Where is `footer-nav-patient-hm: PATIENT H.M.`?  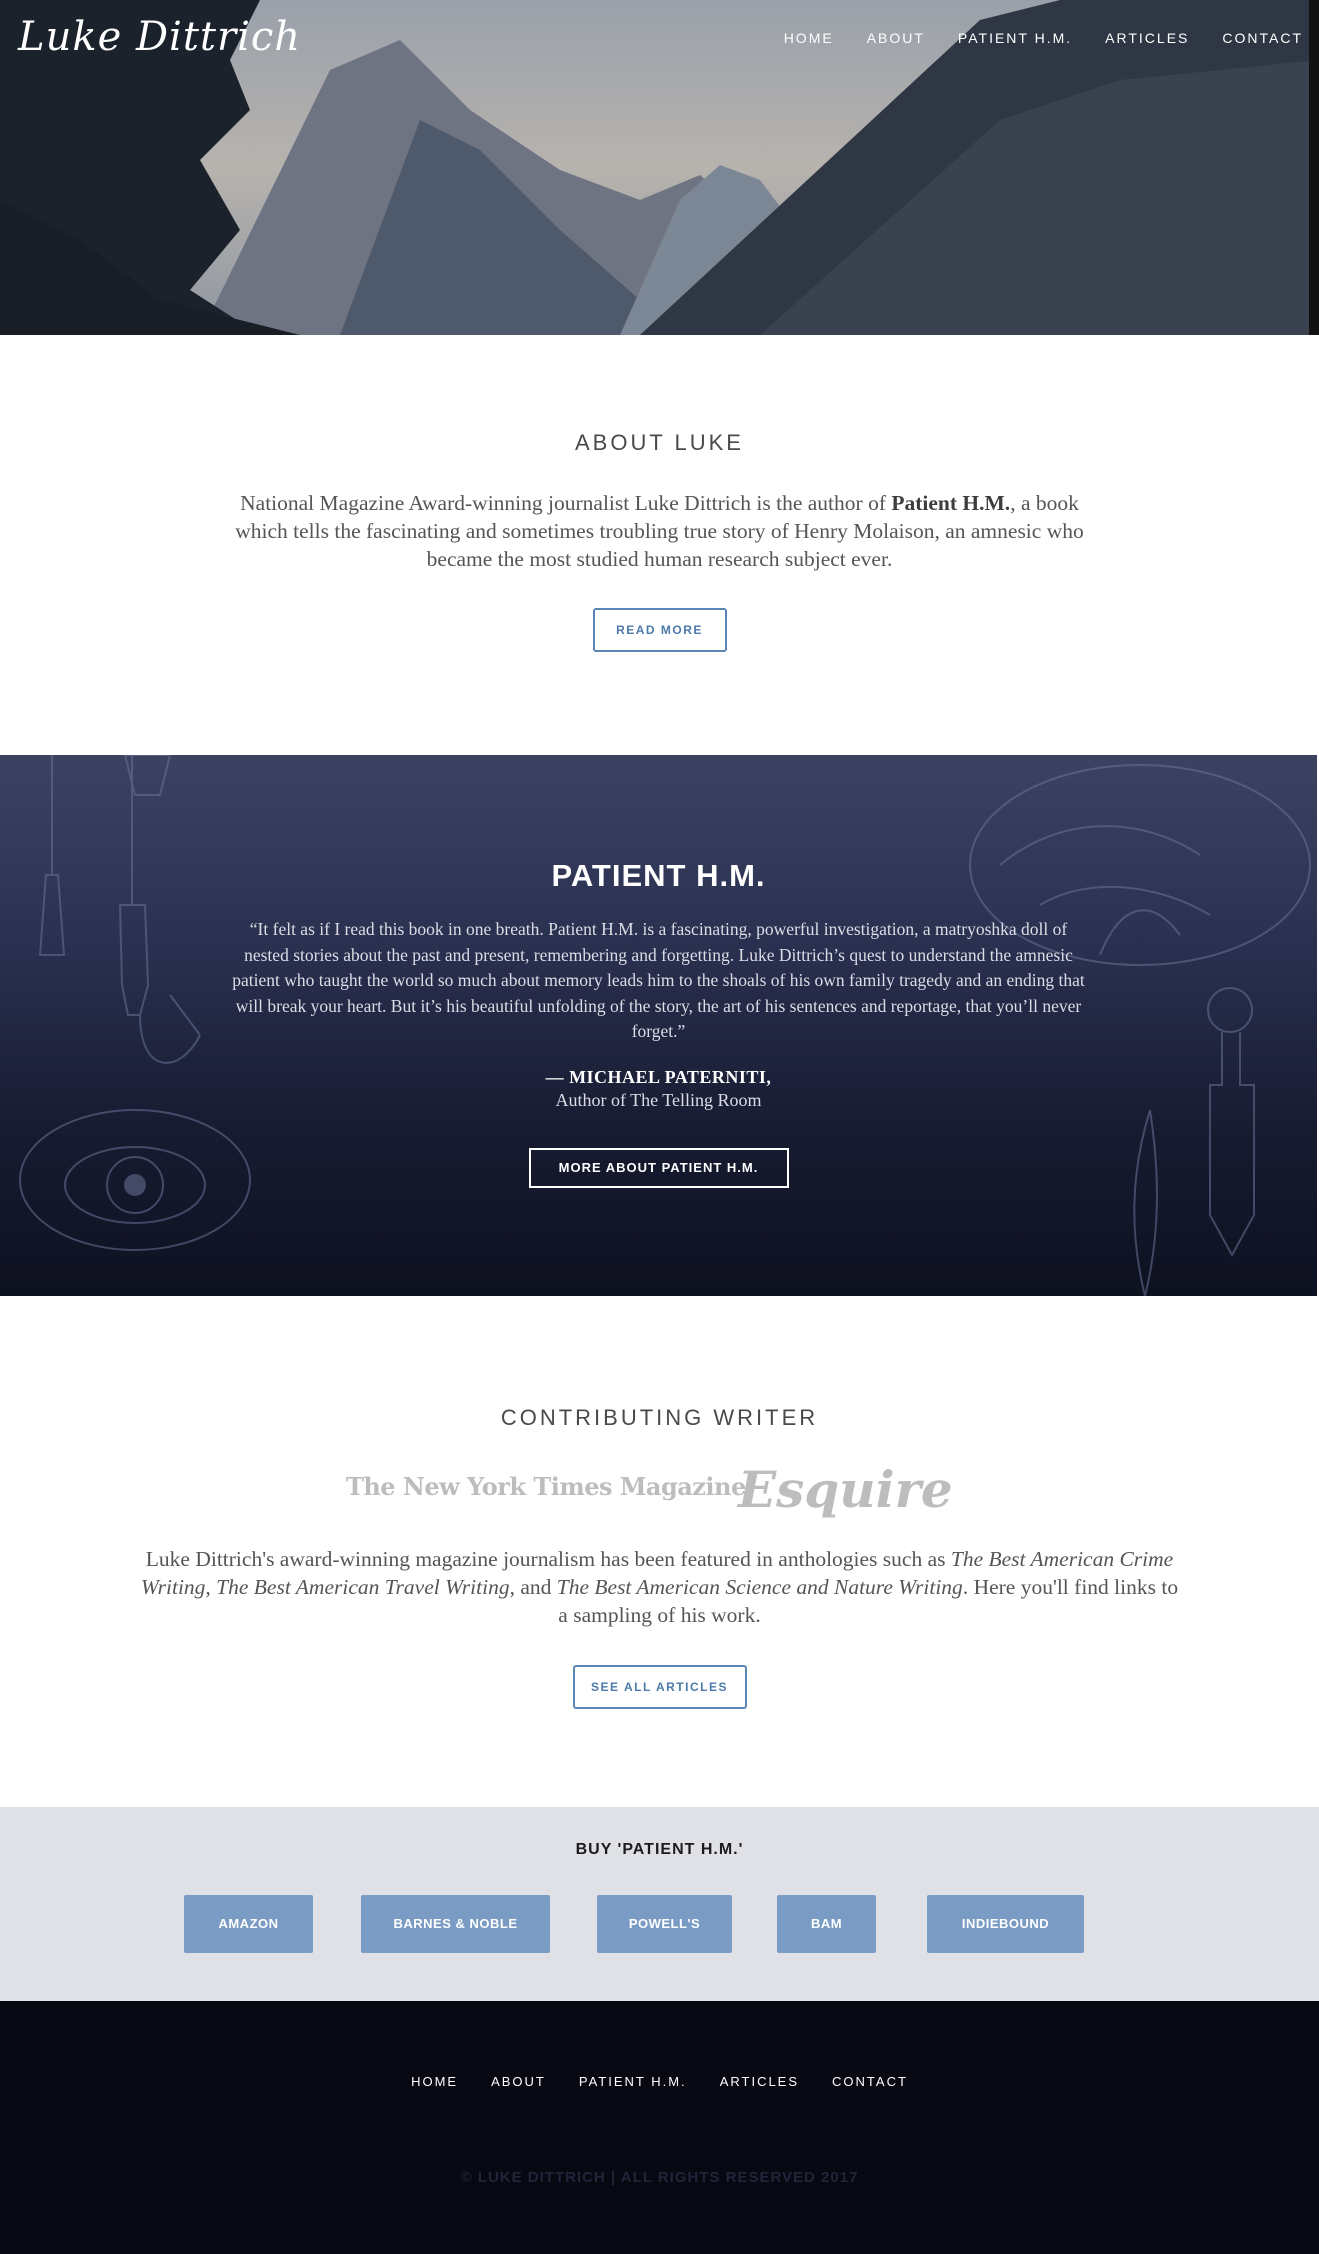 footer-nav-patient-hm: PATIENT H.M. is located at coordinates (633, 2081).